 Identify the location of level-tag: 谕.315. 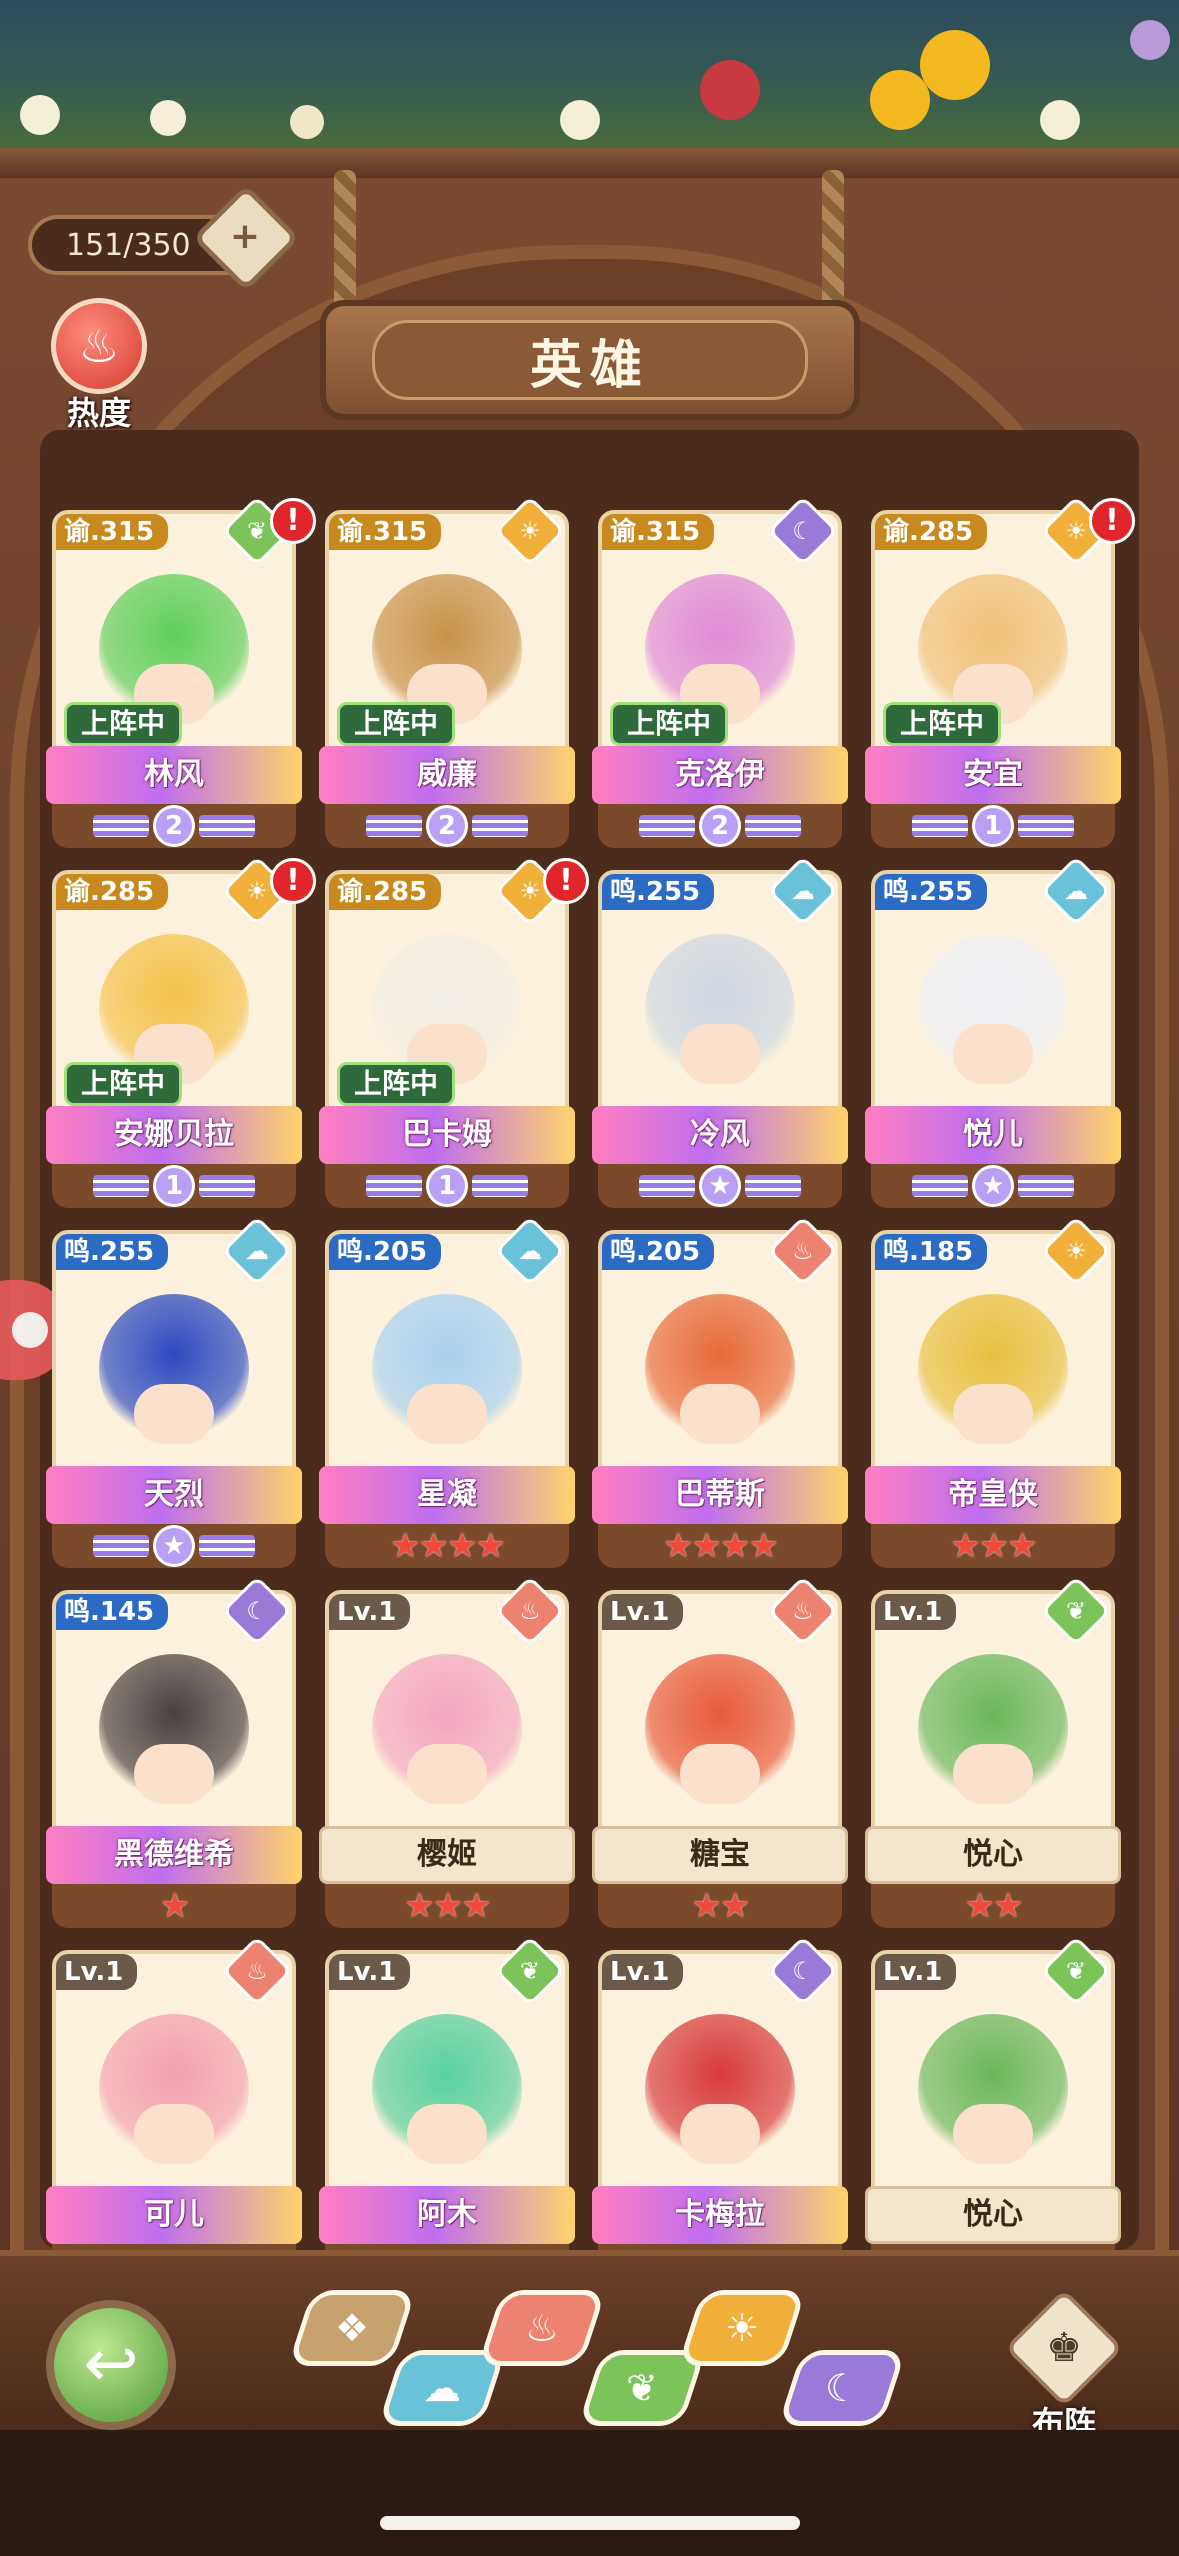
(112, 532).